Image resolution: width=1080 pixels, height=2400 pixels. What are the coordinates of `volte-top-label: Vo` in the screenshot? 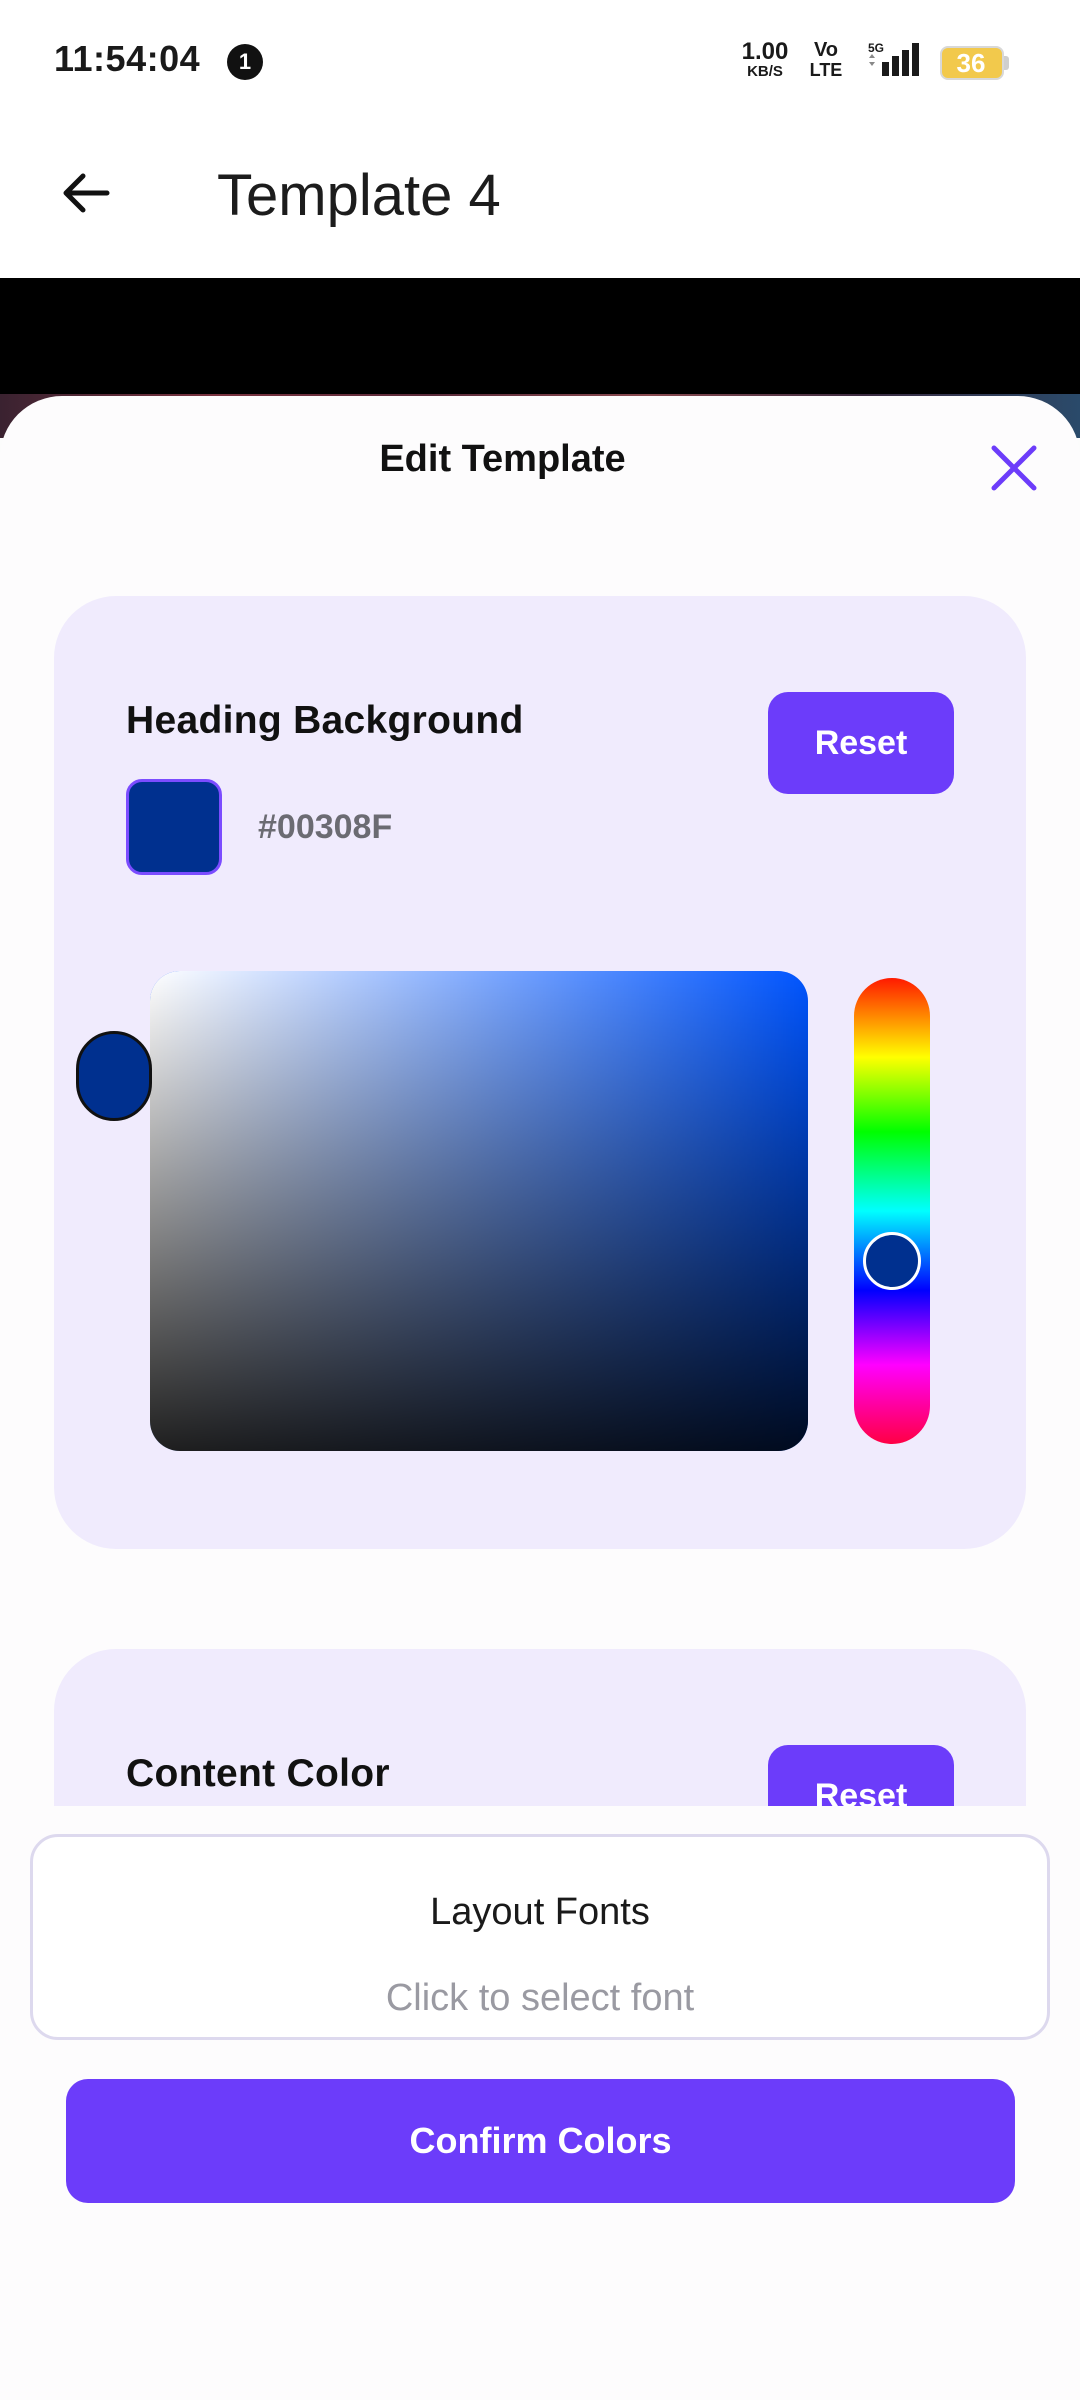 It's located at (826, 50).